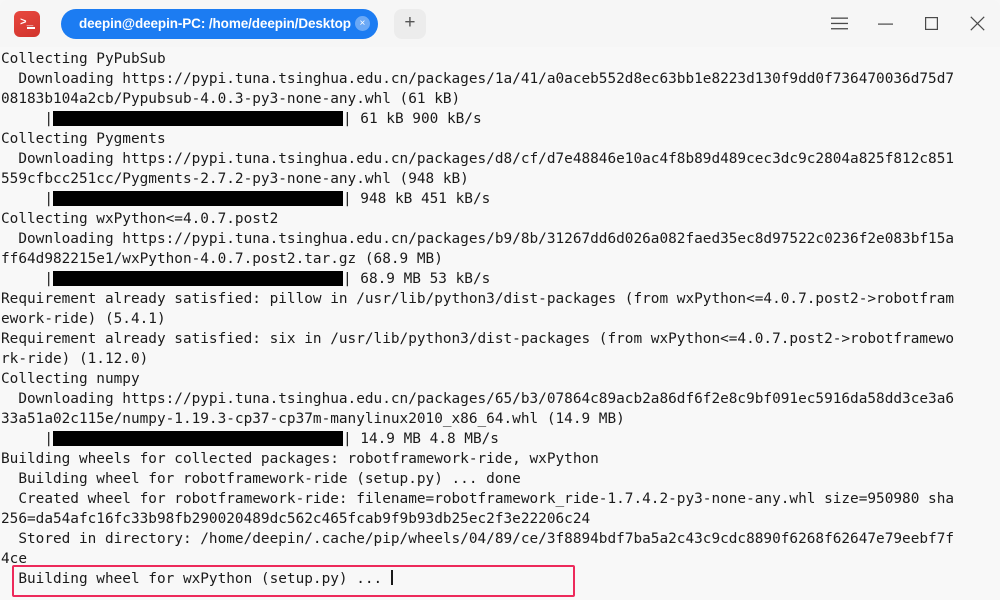 This screenshot has width=1000, height=600. I want to click on progress-suffix: | 948 kB 451 kB/s, so click(416, 199).